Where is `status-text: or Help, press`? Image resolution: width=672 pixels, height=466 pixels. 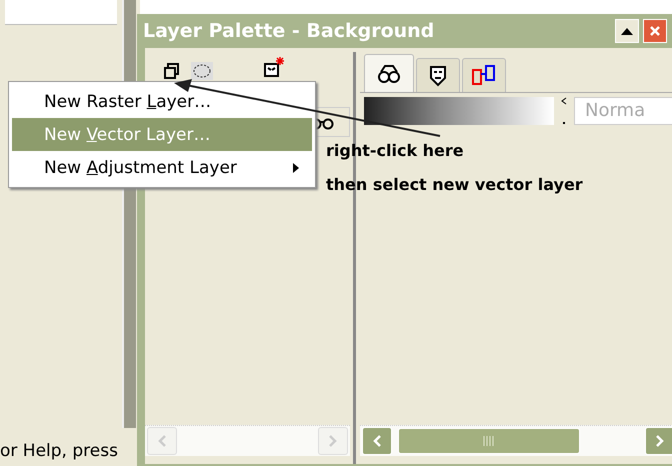
status-text: or Help, press is located at coordinates (59, 451).